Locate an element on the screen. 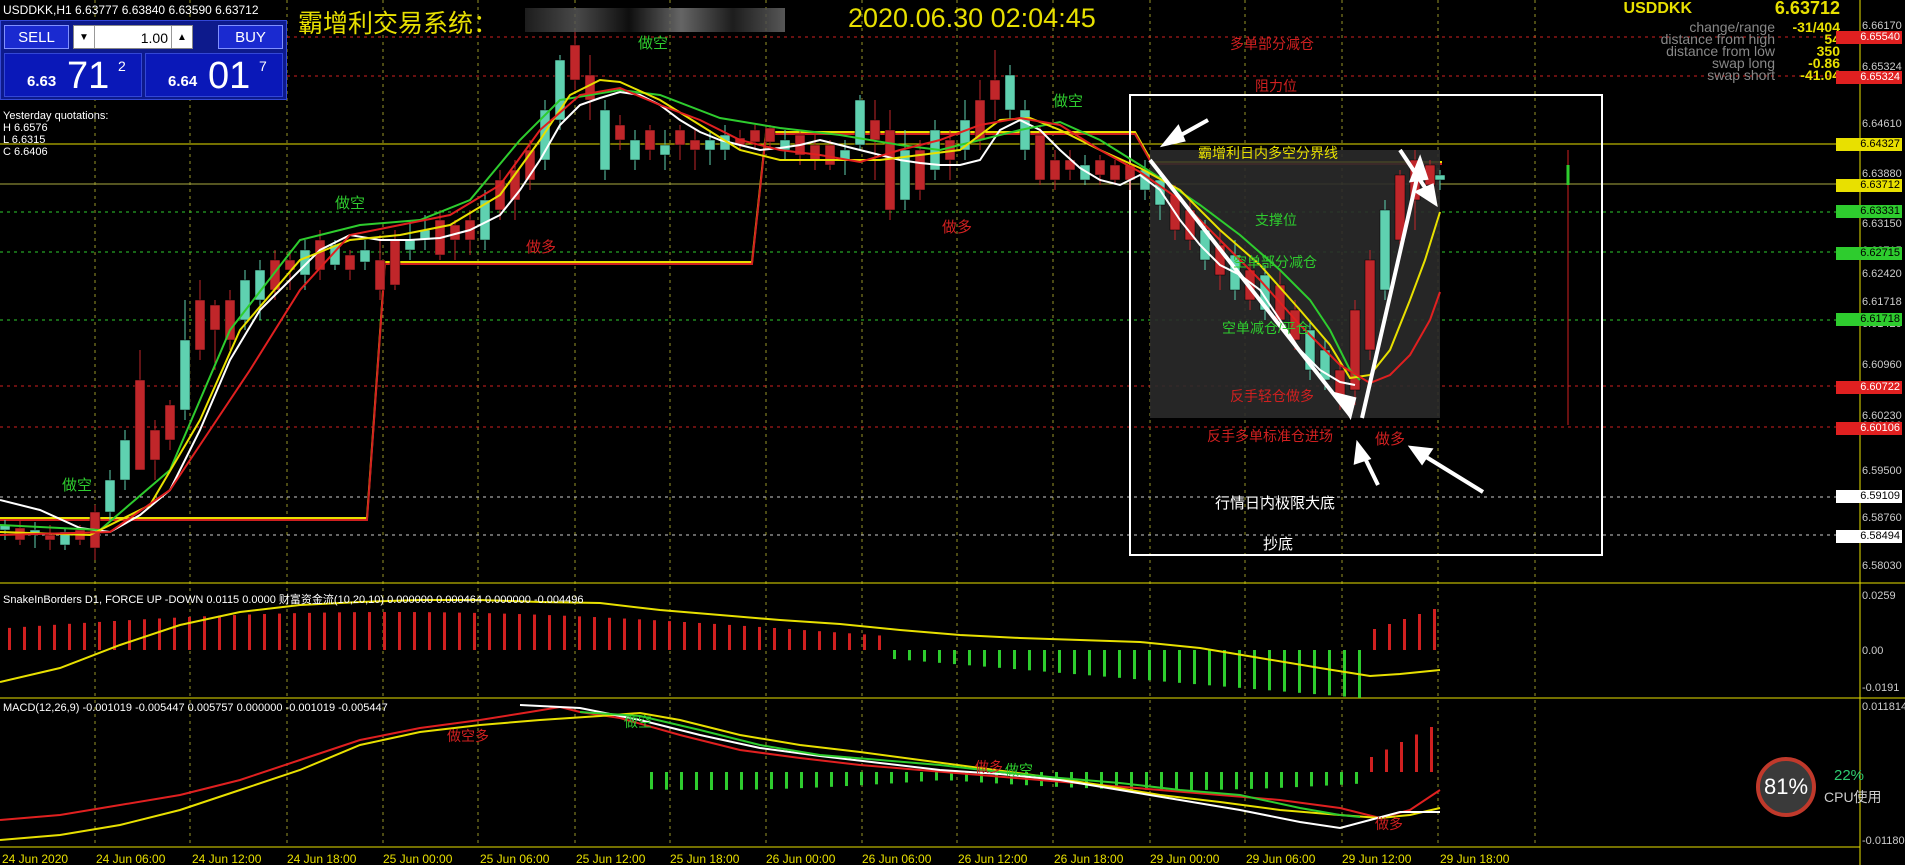  lot-up-icon: ▲ is located at coordinates (181, 37).